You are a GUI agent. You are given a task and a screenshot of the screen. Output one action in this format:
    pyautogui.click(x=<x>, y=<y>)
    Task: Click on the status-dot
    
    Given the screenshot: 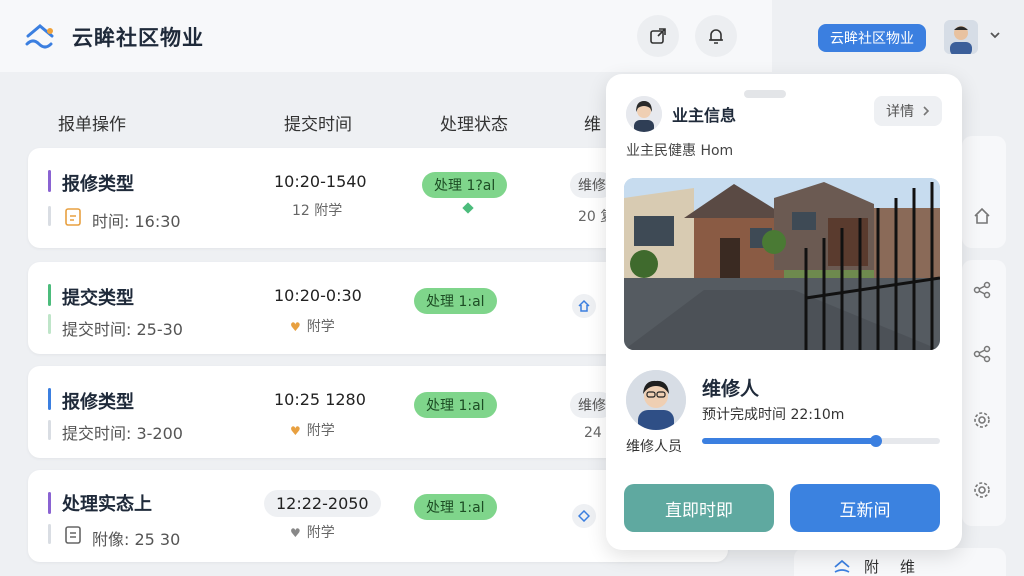 What is the action you would take?
    pyautogui.click(x=468, y=208)
    